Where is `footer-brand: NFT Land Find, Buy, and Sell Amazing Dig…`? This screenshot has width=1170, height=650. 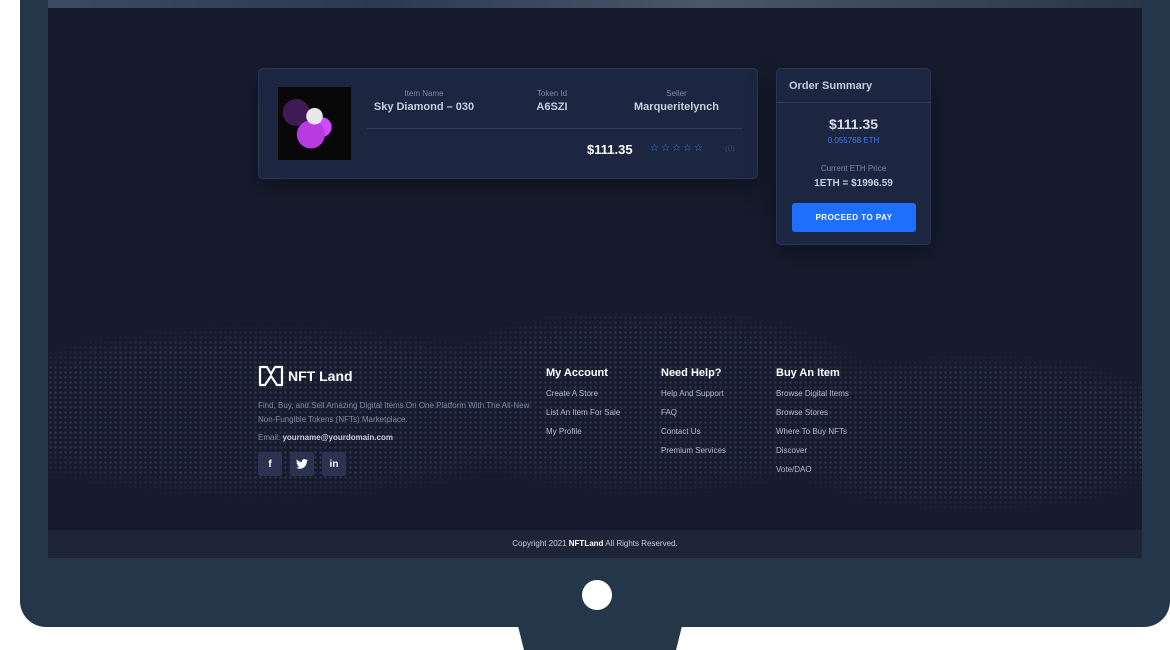
footer-brand: NFT Land Find, Buy, and Sell Amazing Dig… is located at coordinates (395, 420).